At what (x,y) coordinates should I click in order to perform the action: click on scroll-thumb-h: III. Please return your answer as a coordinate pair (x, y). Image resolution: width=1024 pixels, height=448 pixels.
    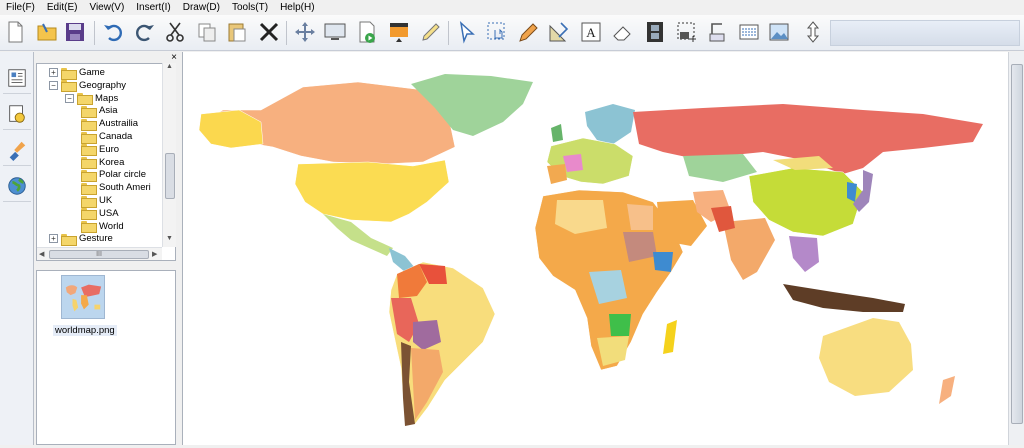
    Looking at the image, I should click on (99, 254).